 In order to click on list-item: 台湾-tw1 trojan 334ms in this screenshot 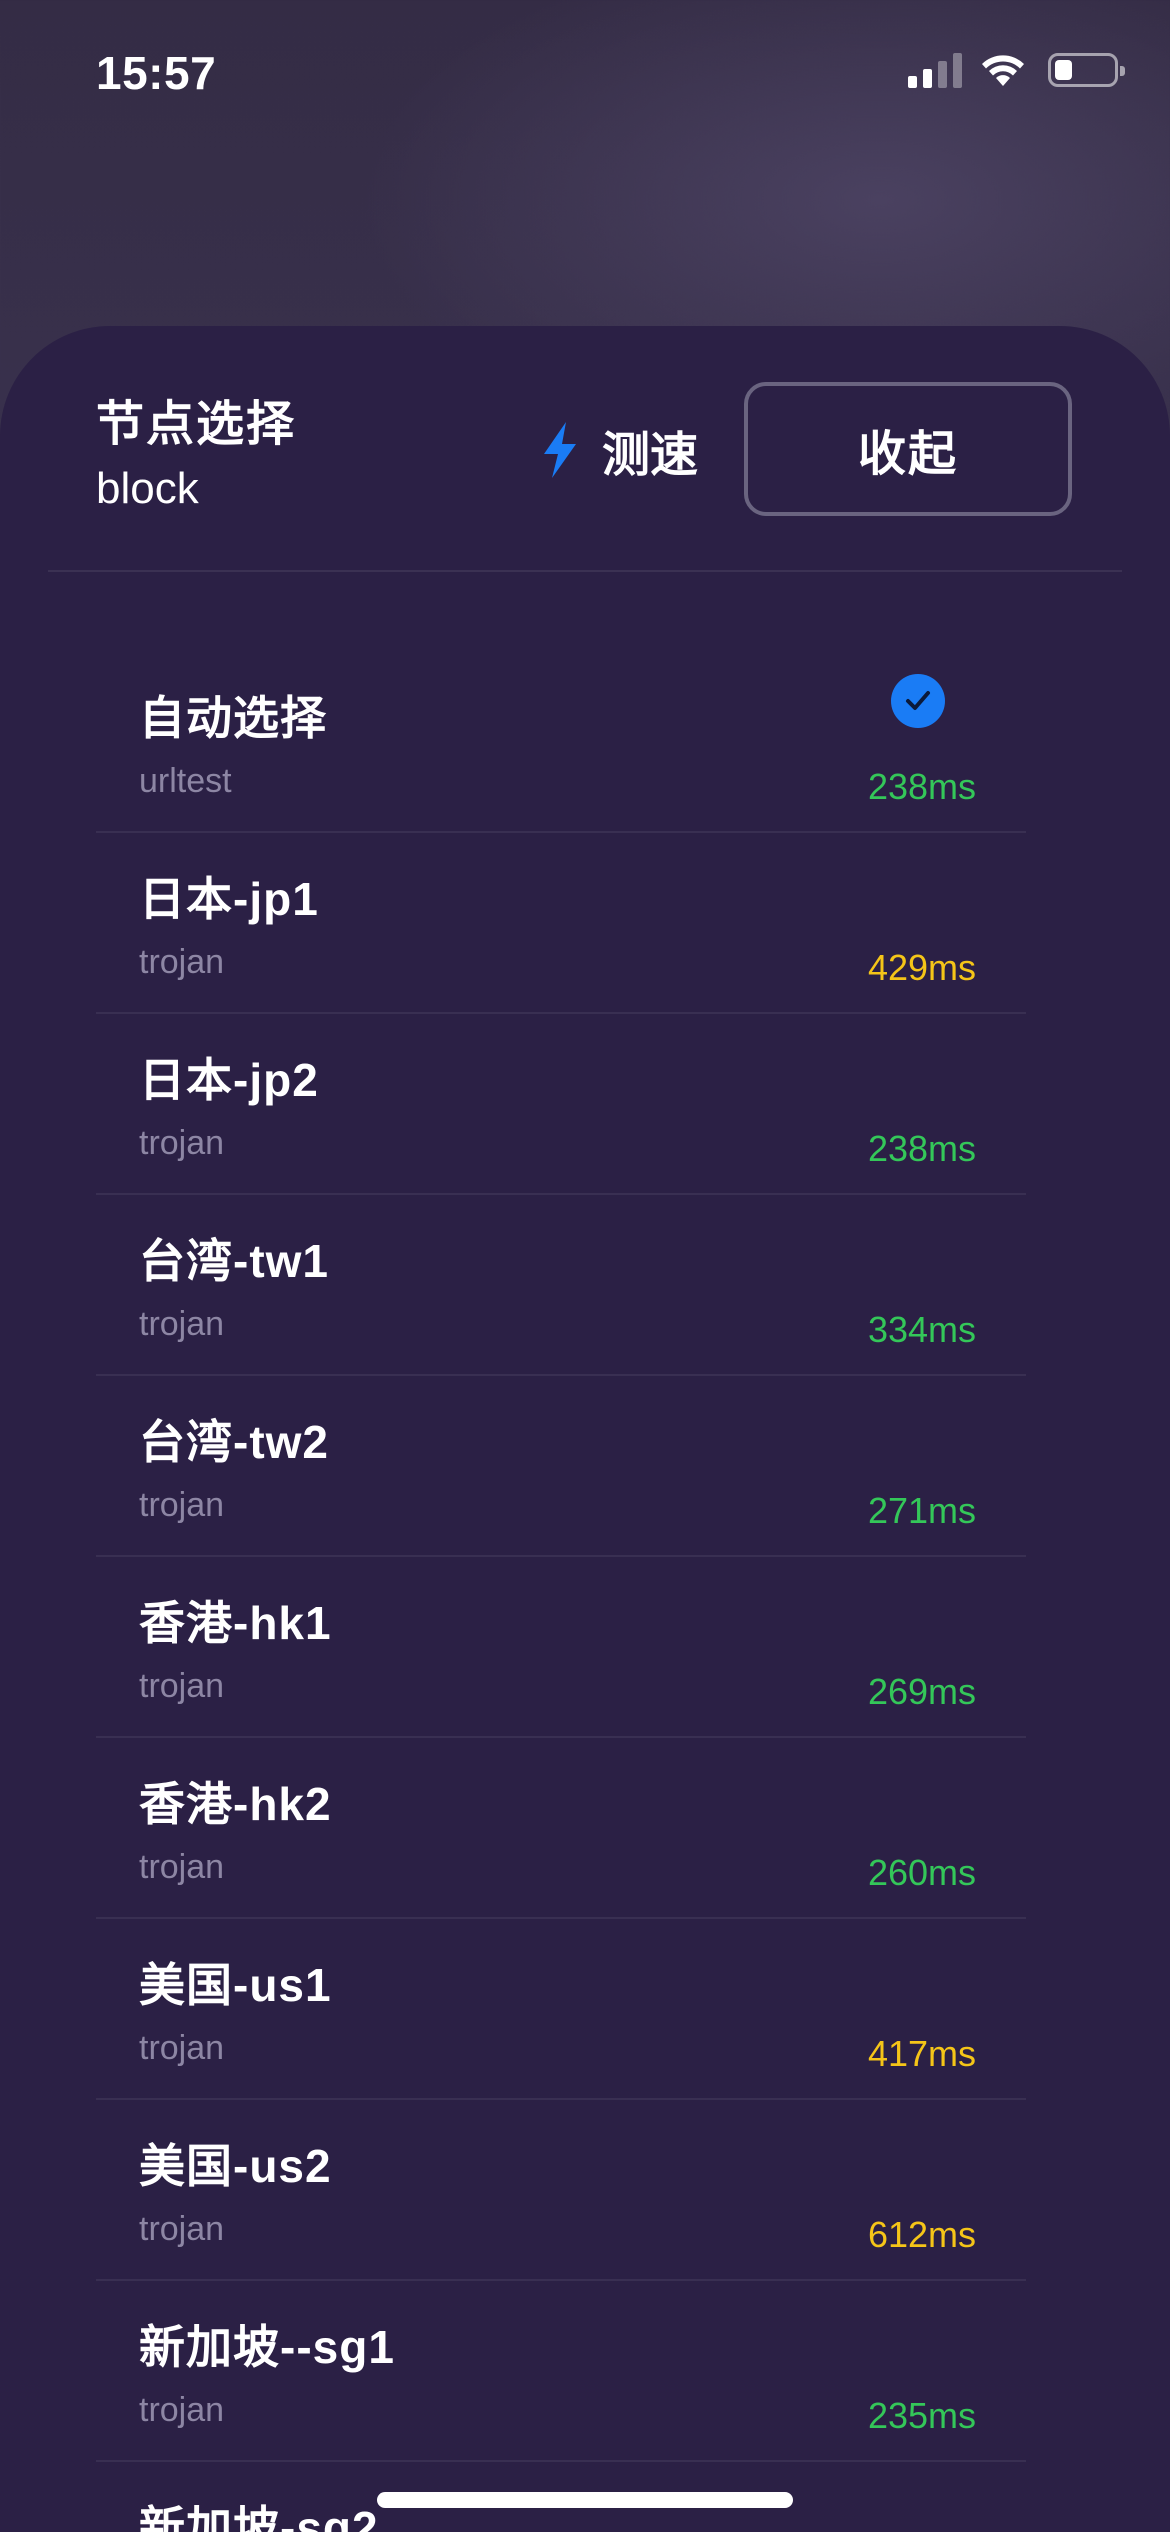, I will do `click(561, 1285)`.